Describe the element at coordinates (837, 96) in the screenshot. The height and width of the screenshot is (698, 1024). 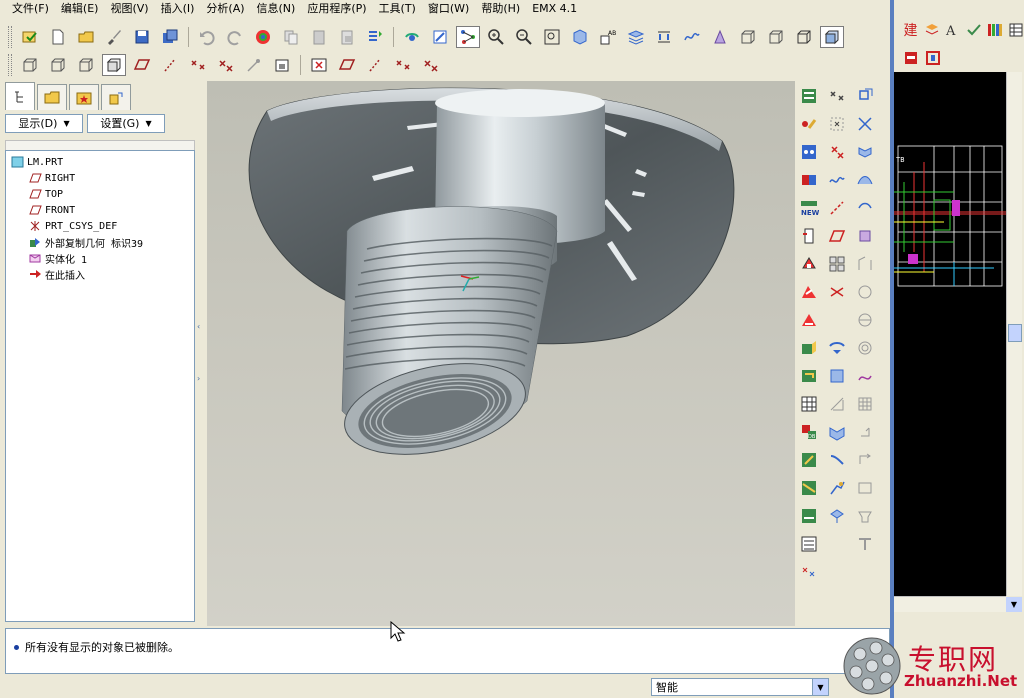
I see `point-feature-icon` at that location.